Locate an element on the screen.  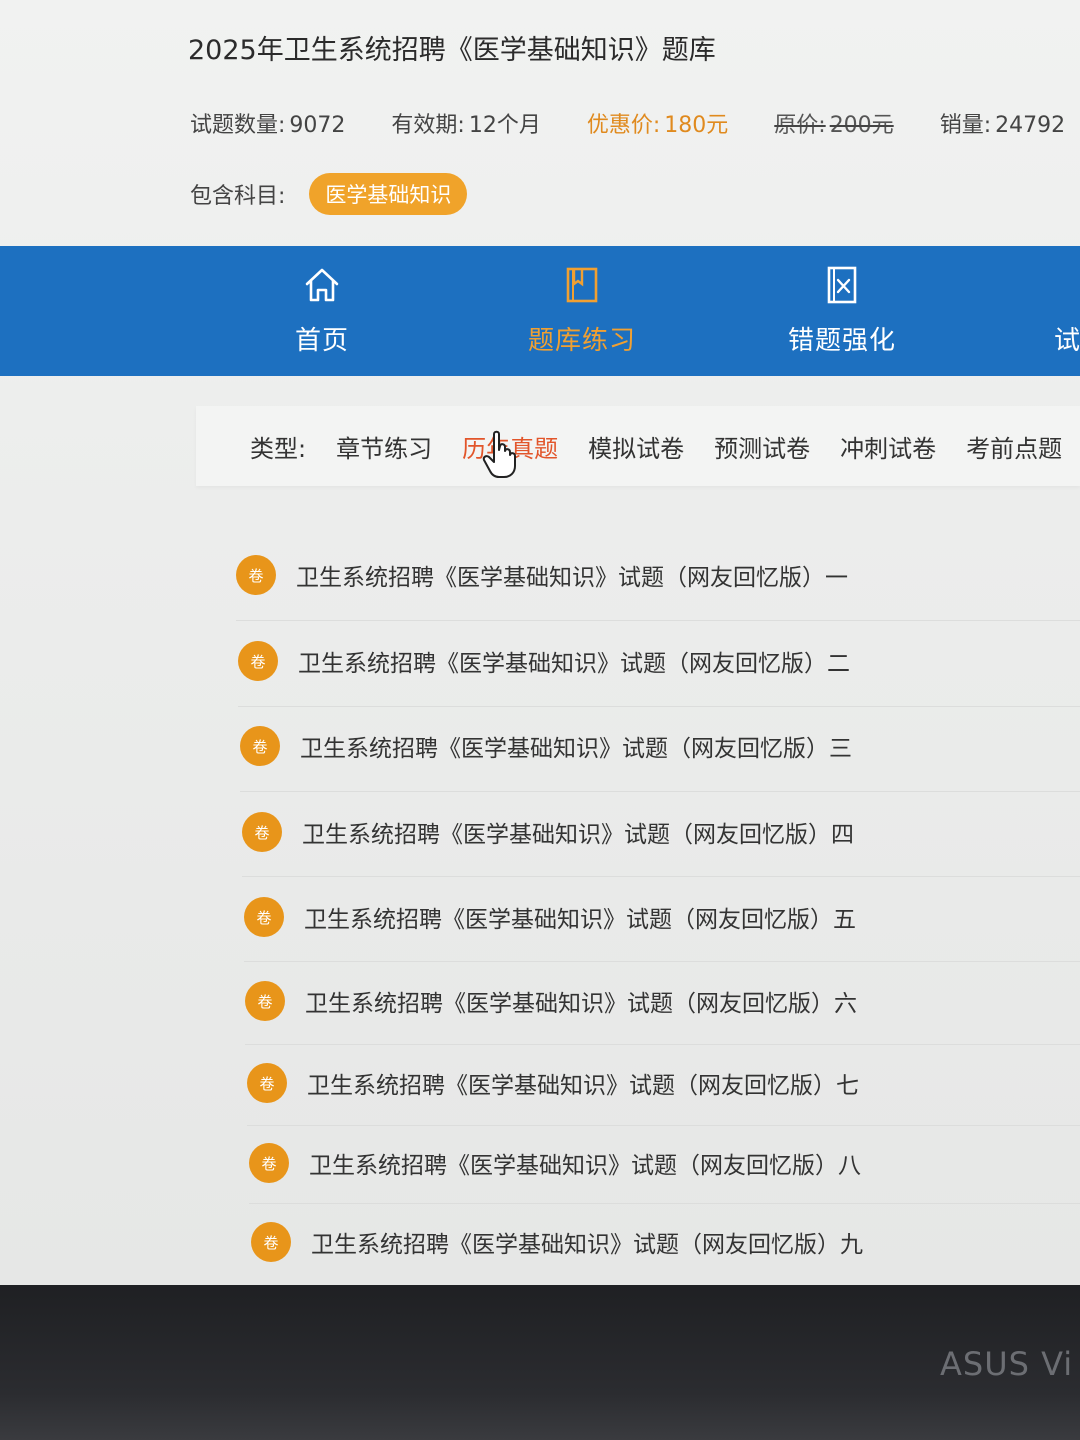
list-item: 卷 卫生系统招聘《医学基础知识》试题（网友回忆版）六 is located at coordinates (551, 1001).